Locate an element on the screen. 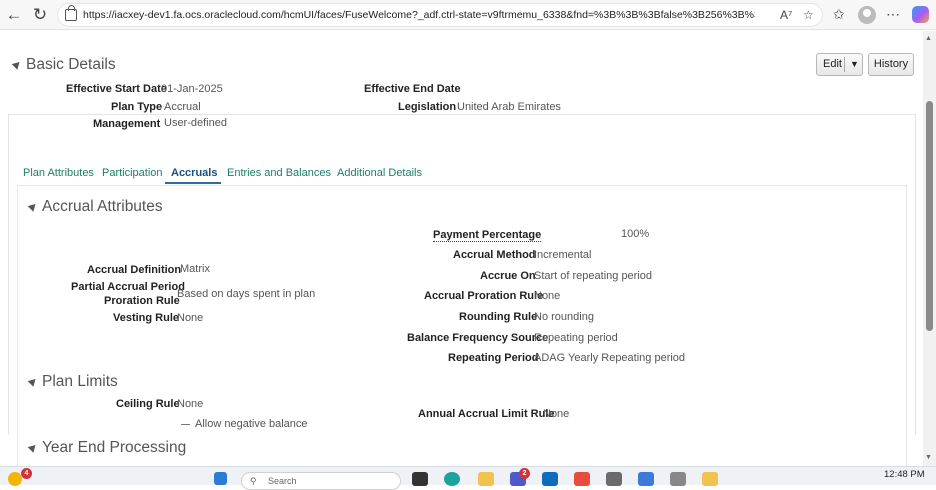 The image size is (936, 490). accrual-method-label: Accrual Method is located at coordinates (494, 255).